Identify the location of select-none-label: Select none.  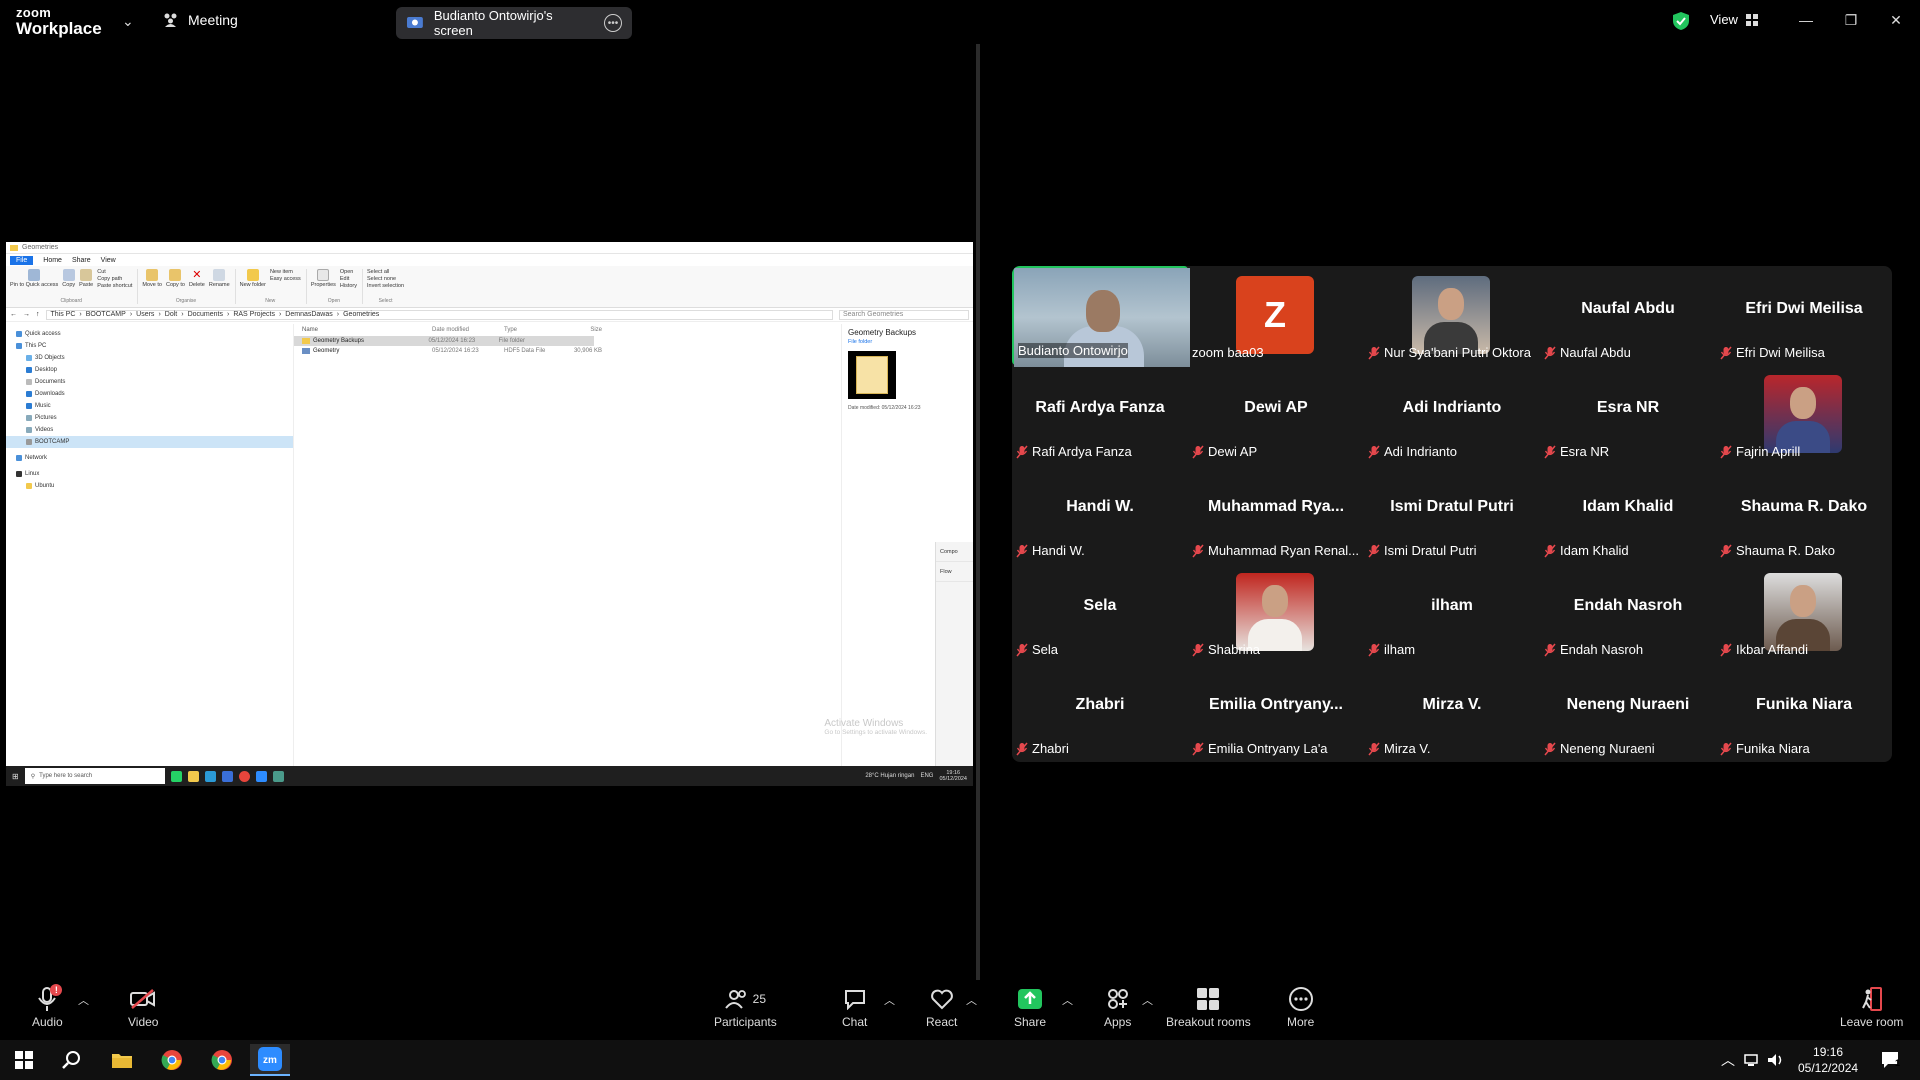
(382, 279).